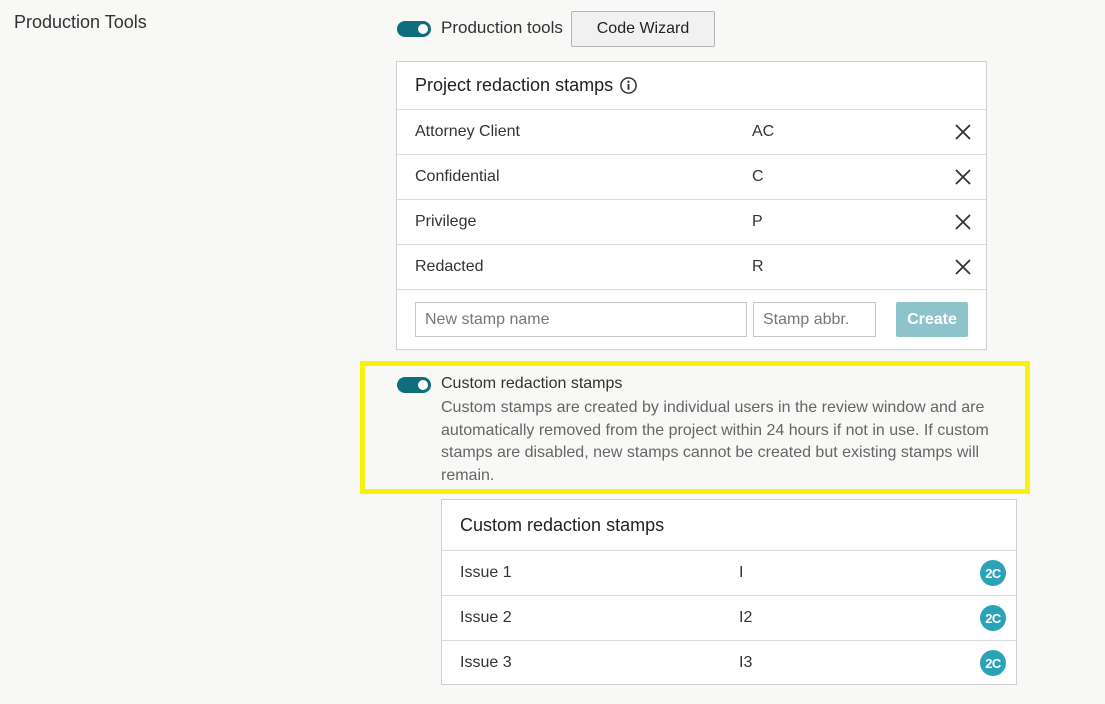 Image resolution: width=1105 pixels, height=704 pixels. What do you see at coordinates (691, 132) in the screenshot?
I see `table-row: Attorney Client AC` at bounding box center [691, 132].